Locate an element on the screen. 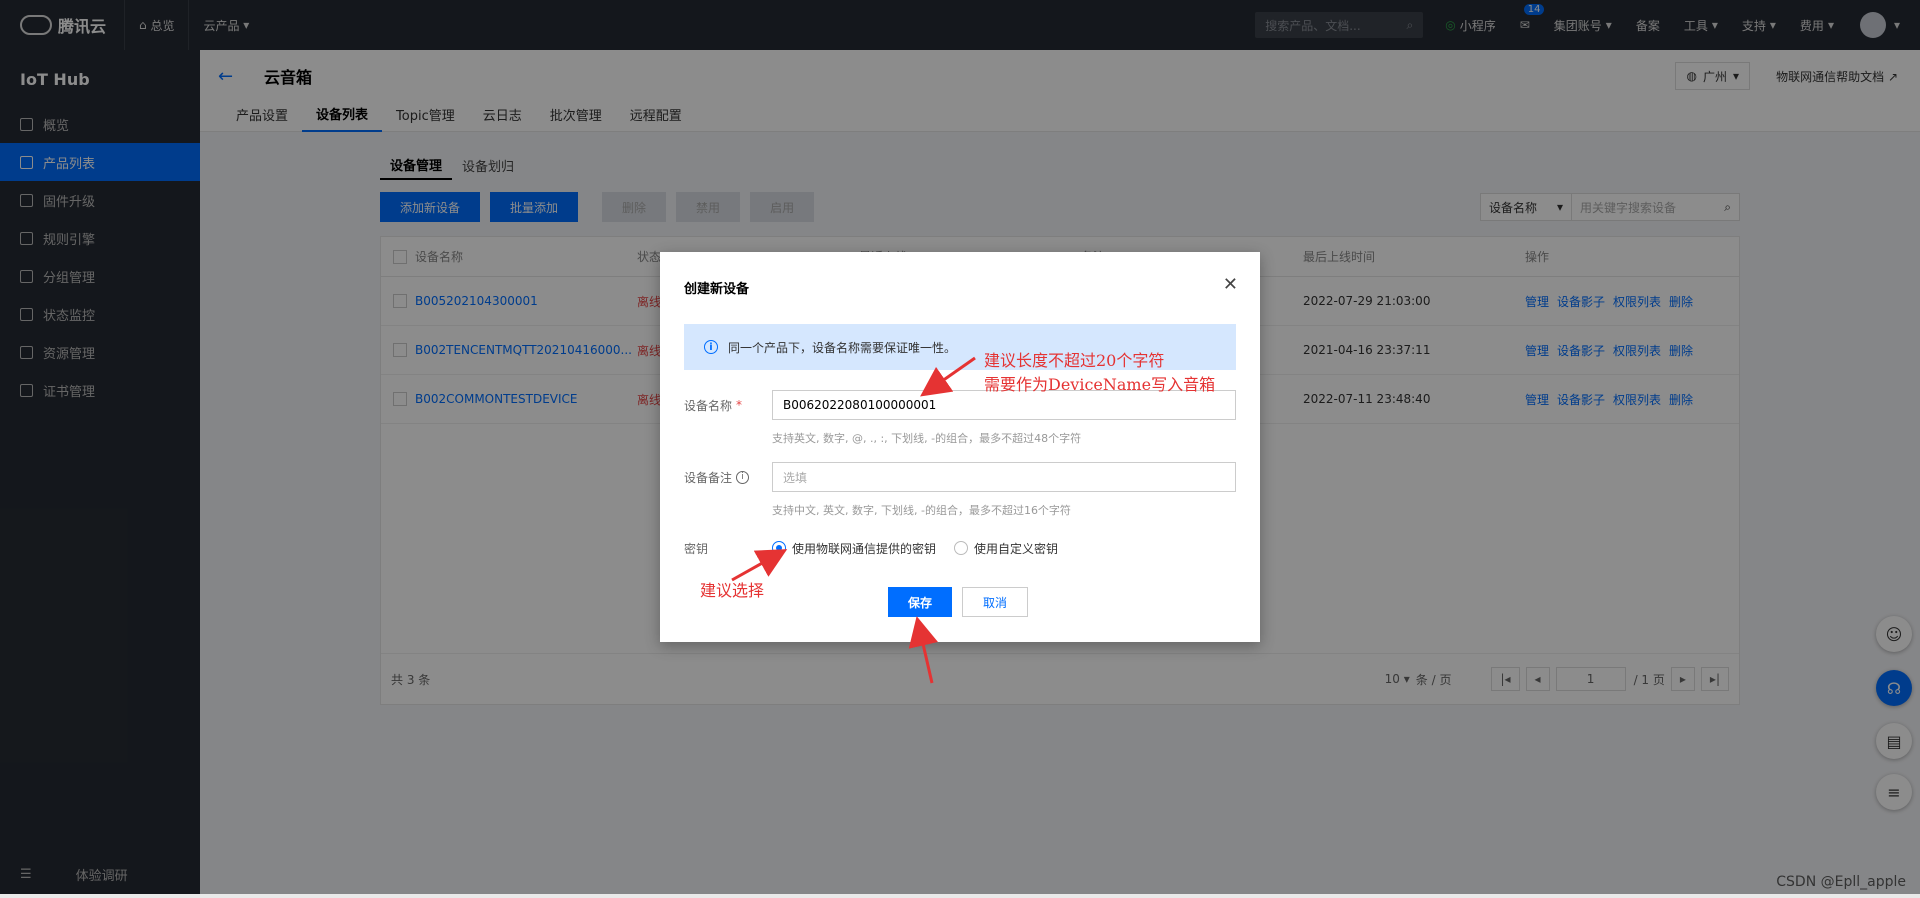  device-name-label: 设备名称 * is located at coordinates (728, 405).